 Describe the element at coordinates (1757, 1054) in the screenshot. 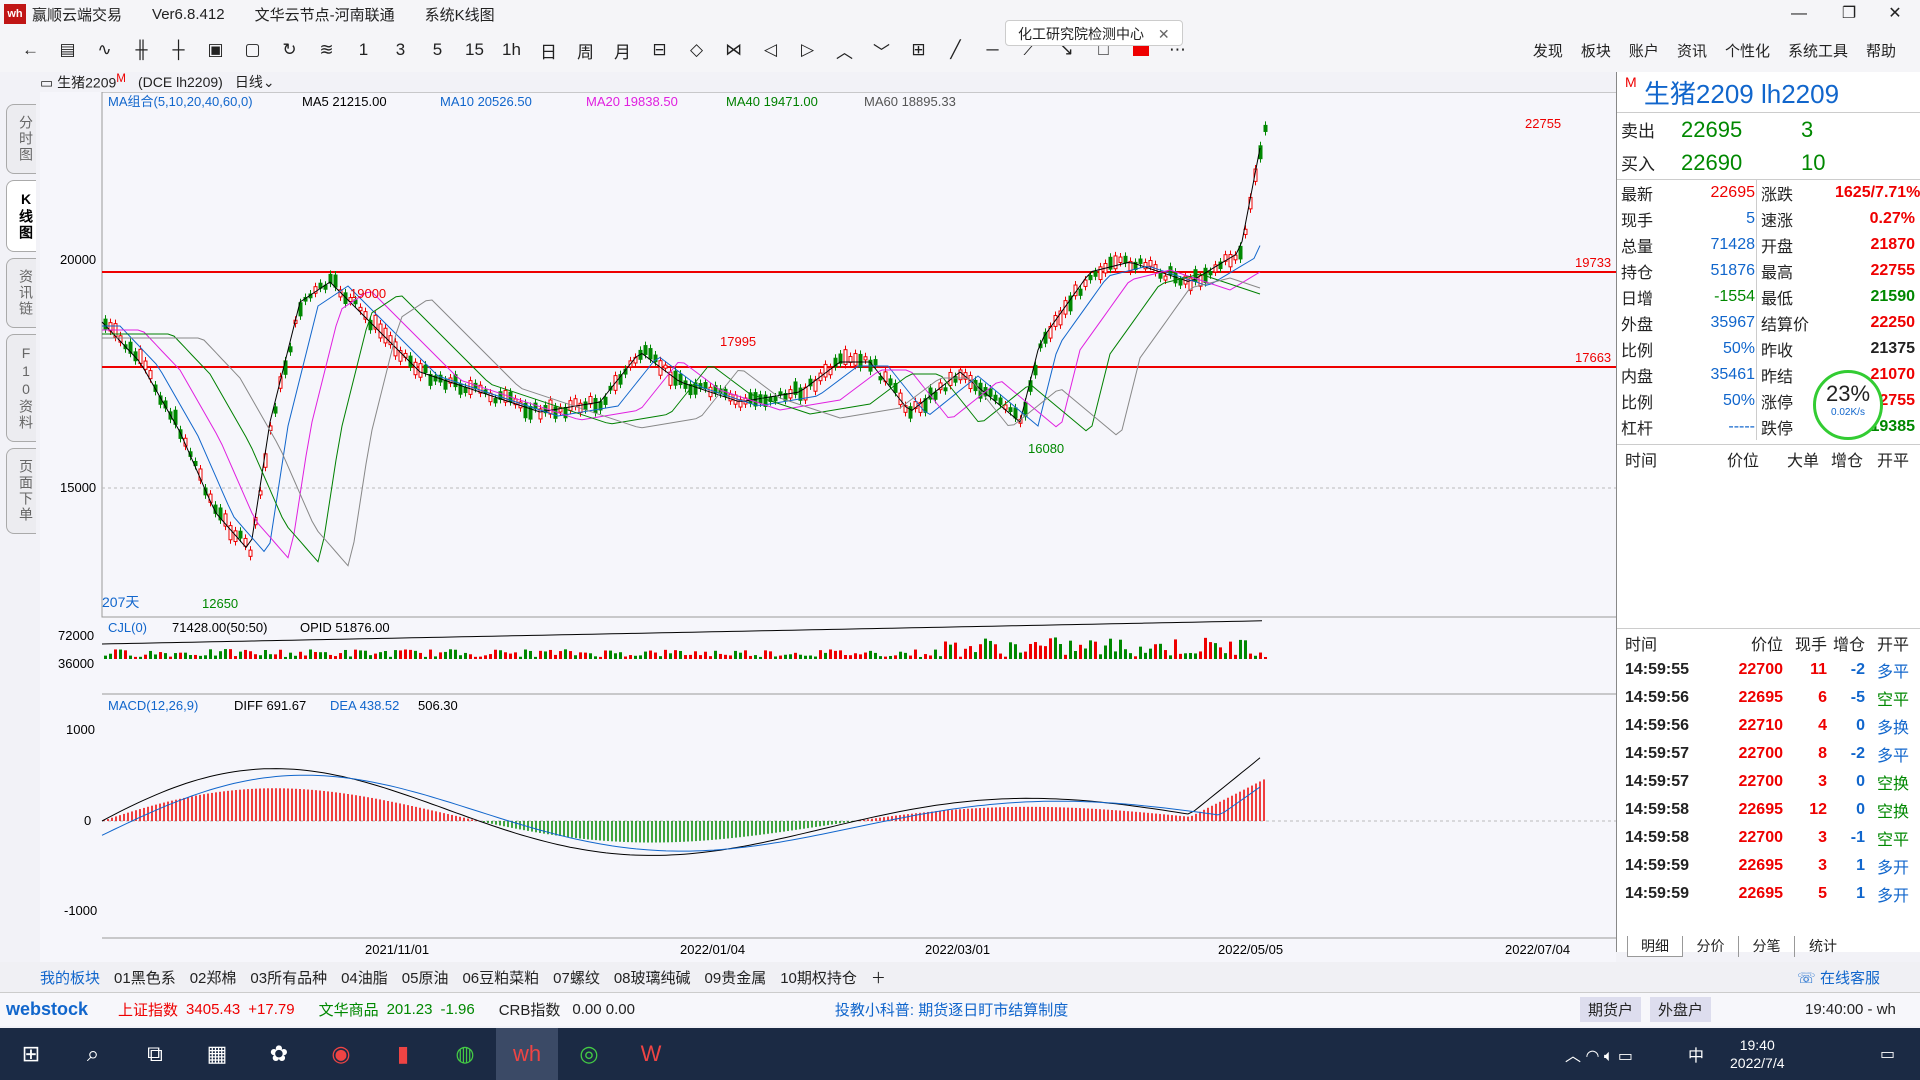

I see `clock: 19:40 2022/7/4` at that location.